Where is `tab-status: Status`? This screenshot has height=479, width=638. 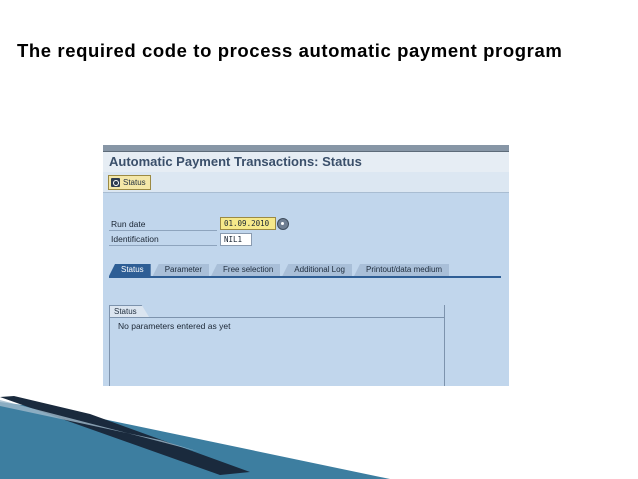 tab-status: Status is located at coordinates (130, 270).